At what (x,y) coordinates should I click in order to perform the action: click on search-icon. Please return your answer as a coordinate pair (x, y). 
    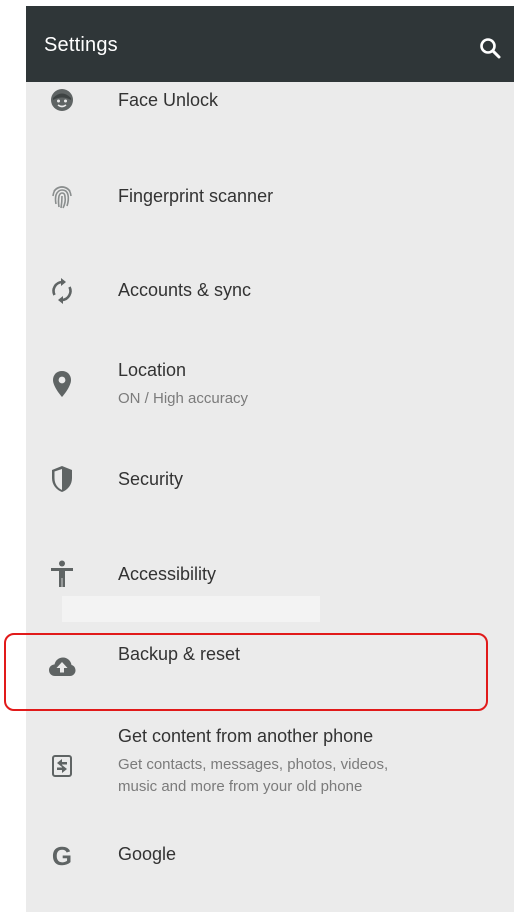
    Looking at the image, I should click on (490, 48).